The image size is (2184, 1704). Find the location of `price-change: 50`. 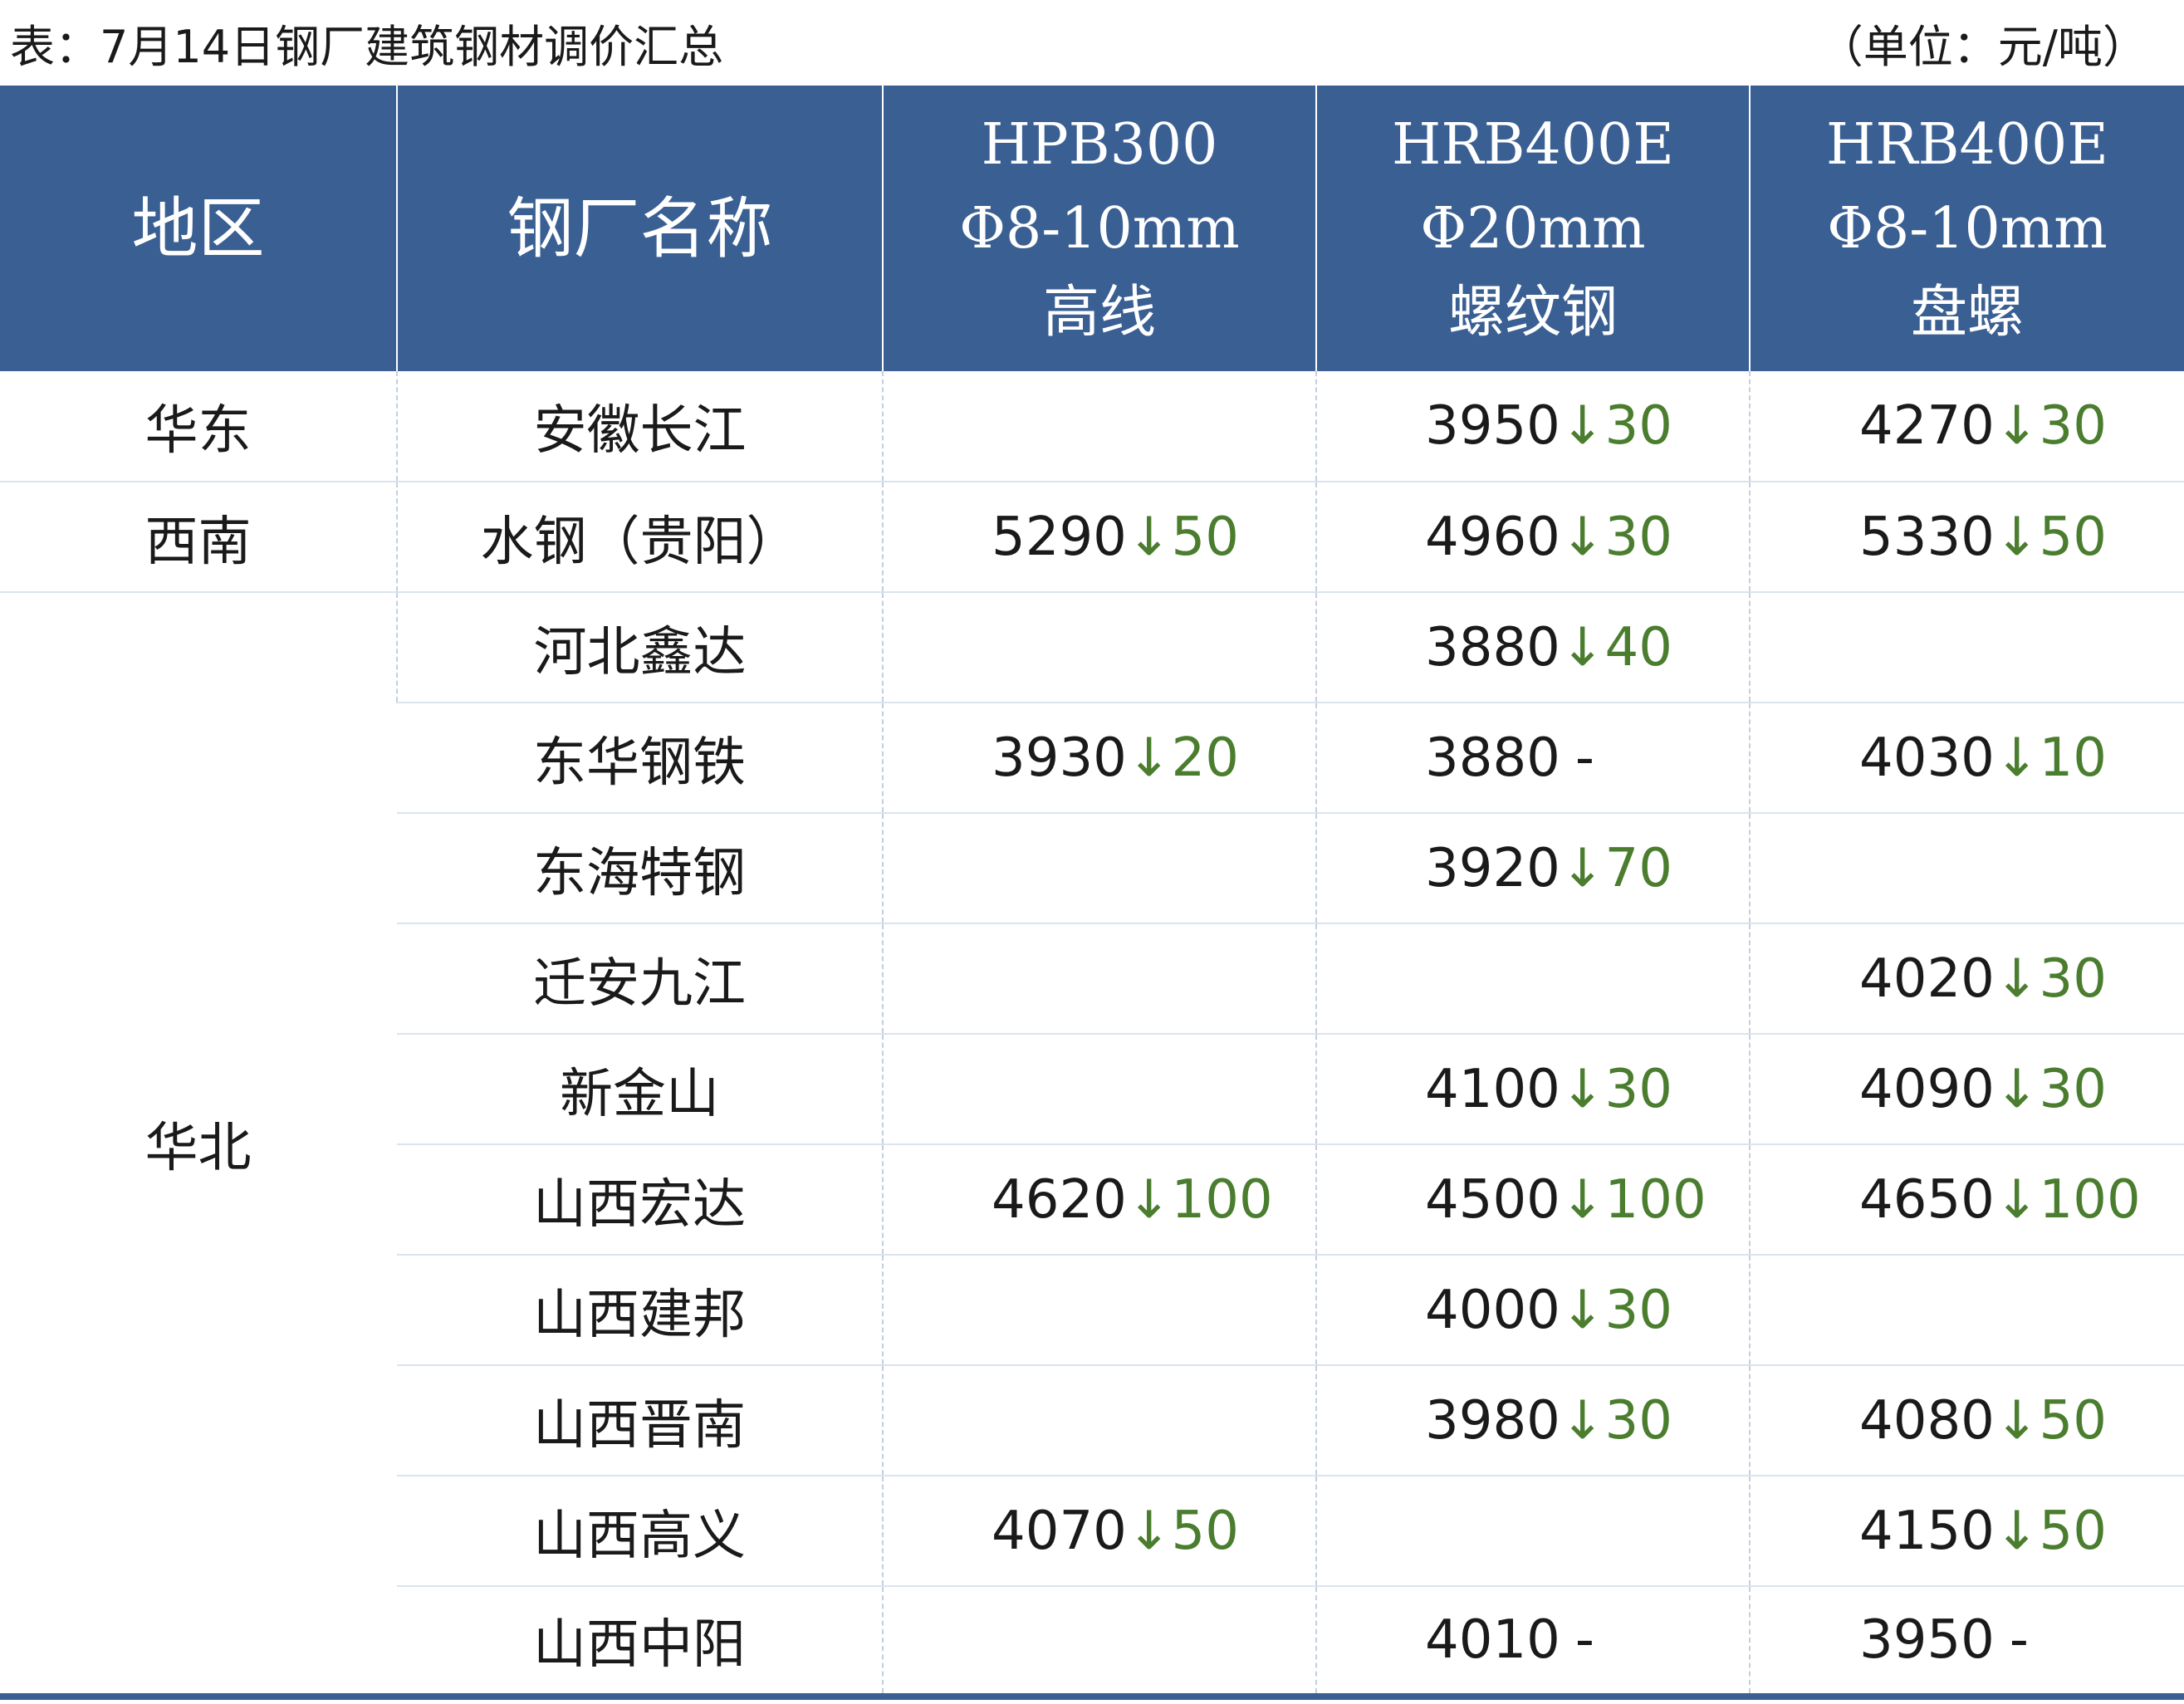

price-change: 50 is located at coordinates (1205, 1531).